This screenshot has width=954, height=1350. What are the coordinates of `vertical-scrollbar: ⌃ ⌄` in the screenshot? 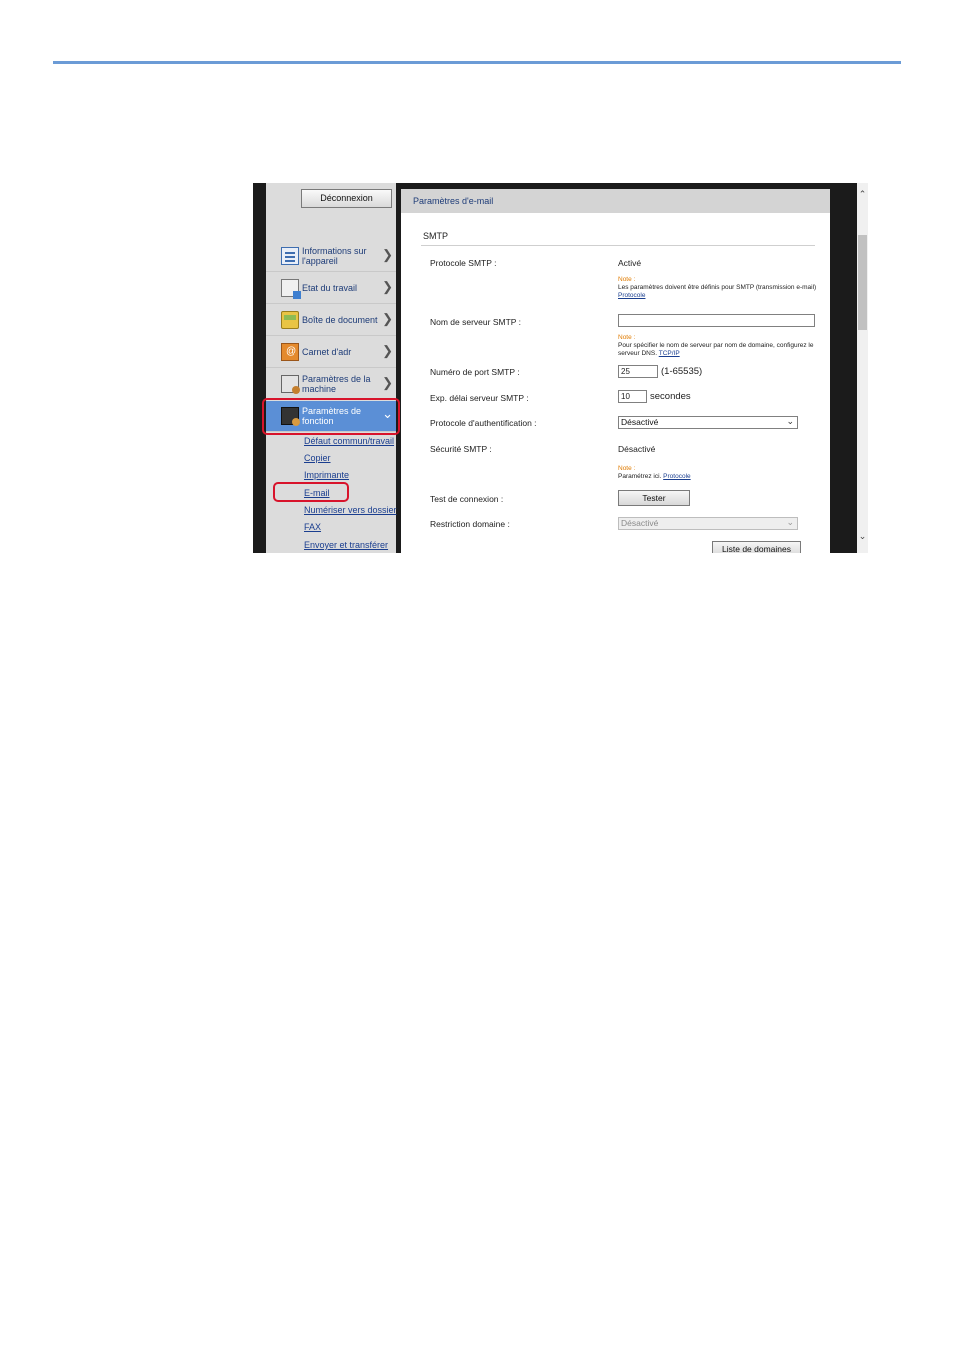 It's located at (862, 368).